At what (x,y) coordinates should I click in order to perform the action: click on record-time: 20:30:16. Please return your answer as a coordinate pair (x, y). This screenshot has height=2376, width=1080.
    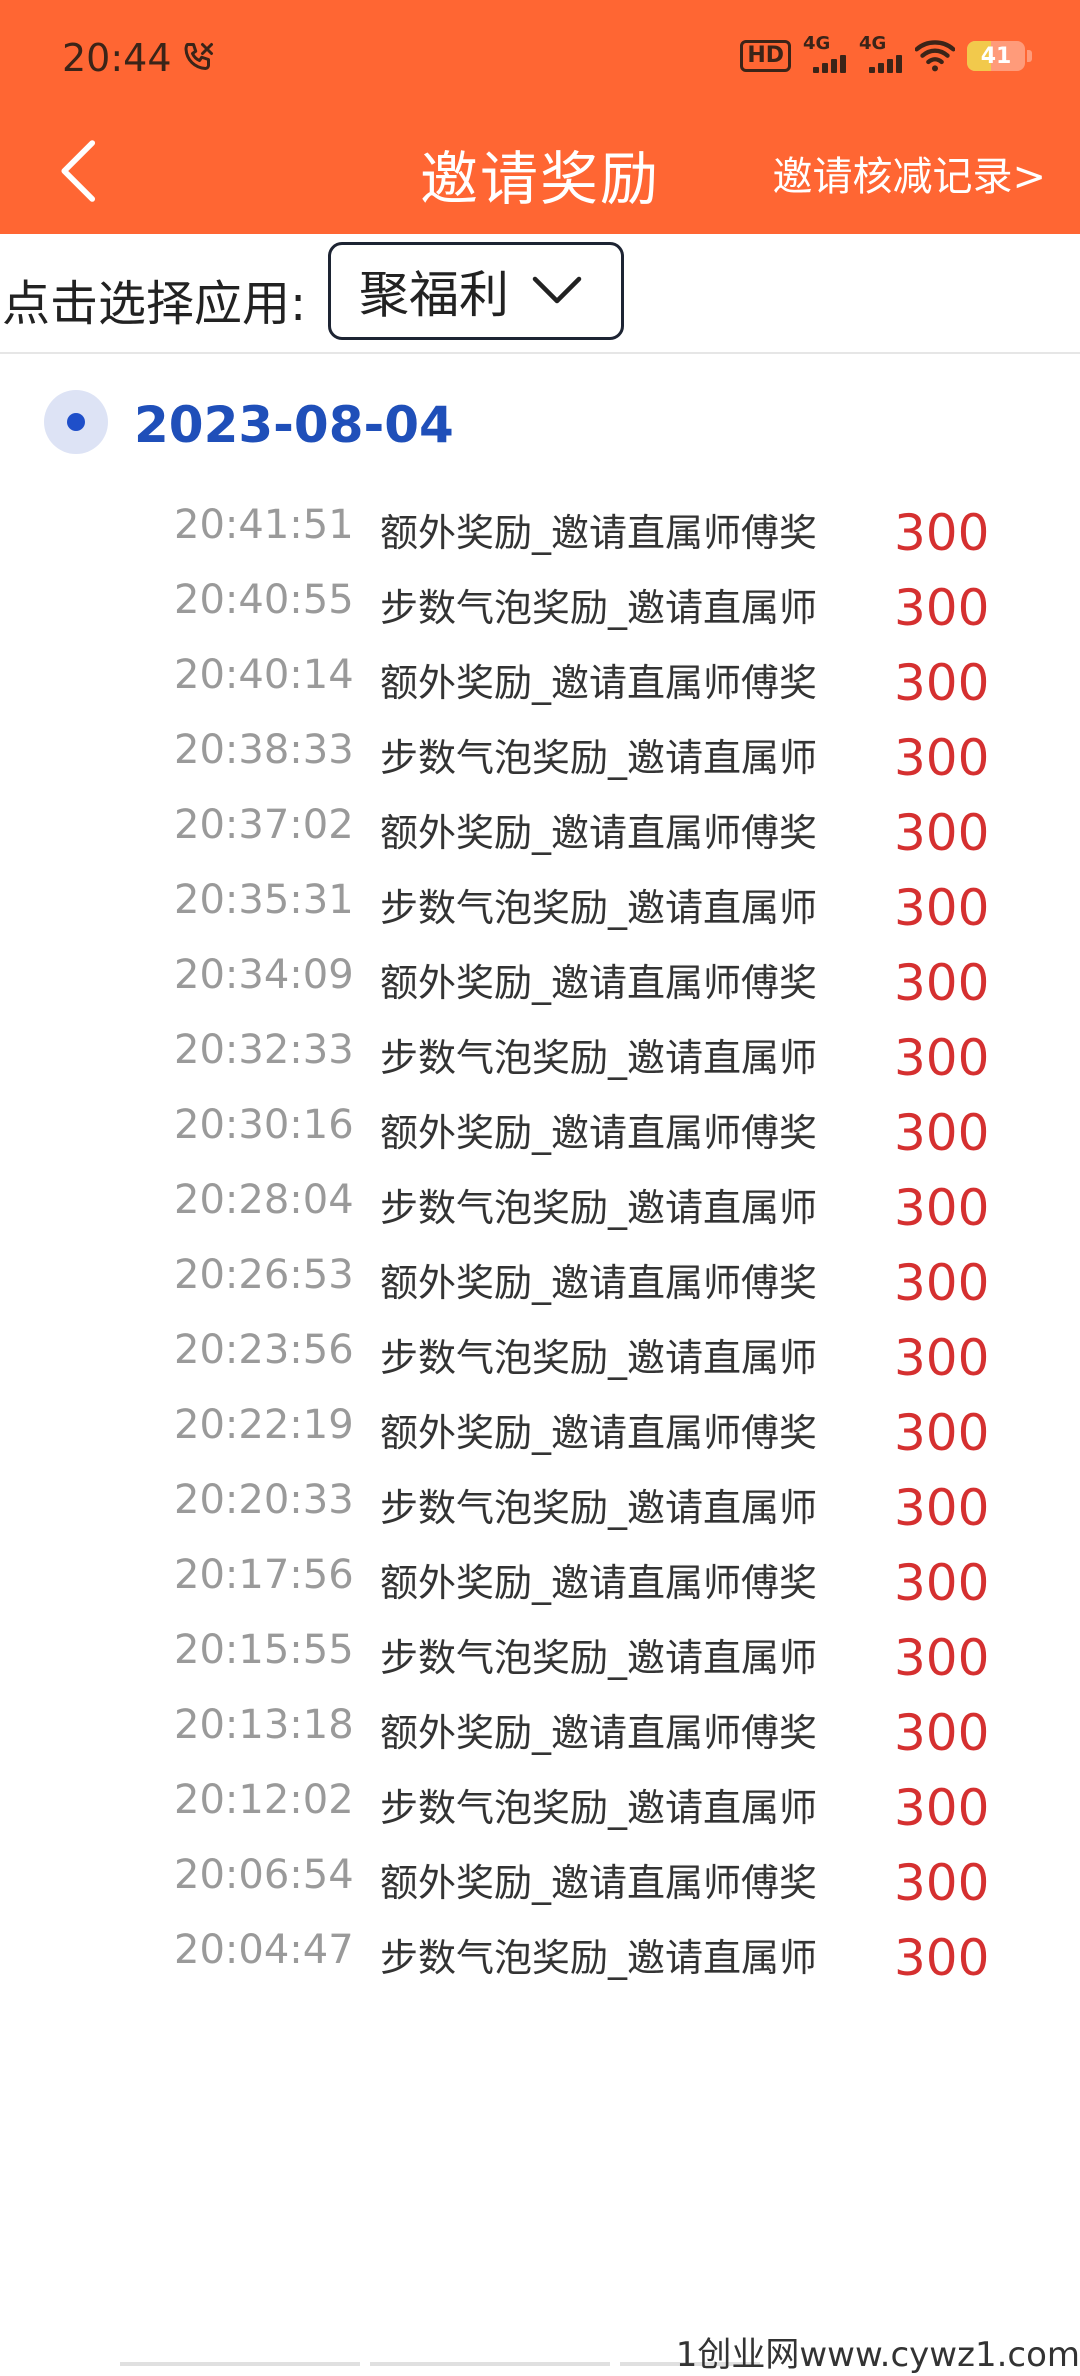
    Looking at the image, I should click on (264, 1125).